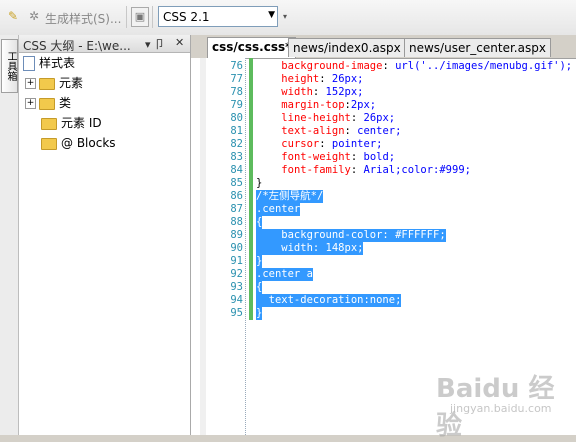 Image resolution: width=576 pixels, height=442 pixels. I want to click on css-value: pointer;, so click(354, 144).